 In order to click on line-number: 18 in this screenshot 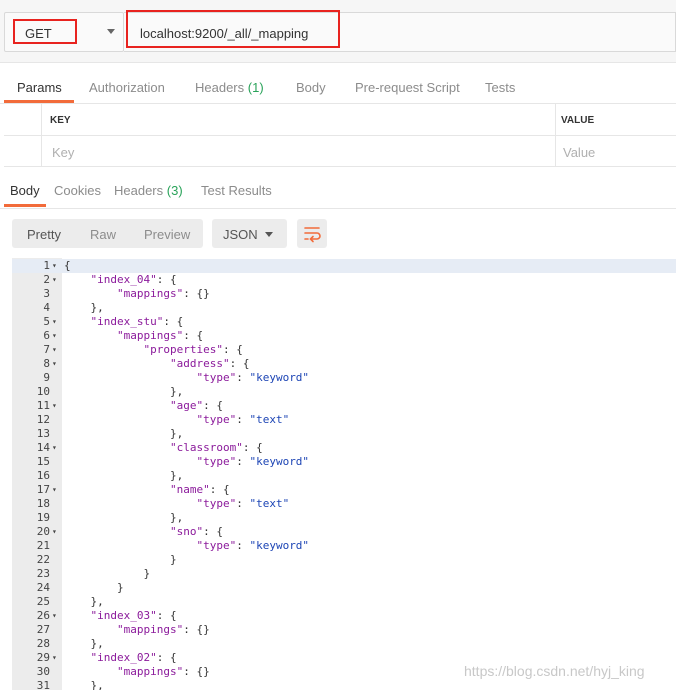, I will do `click(43, 503)`.